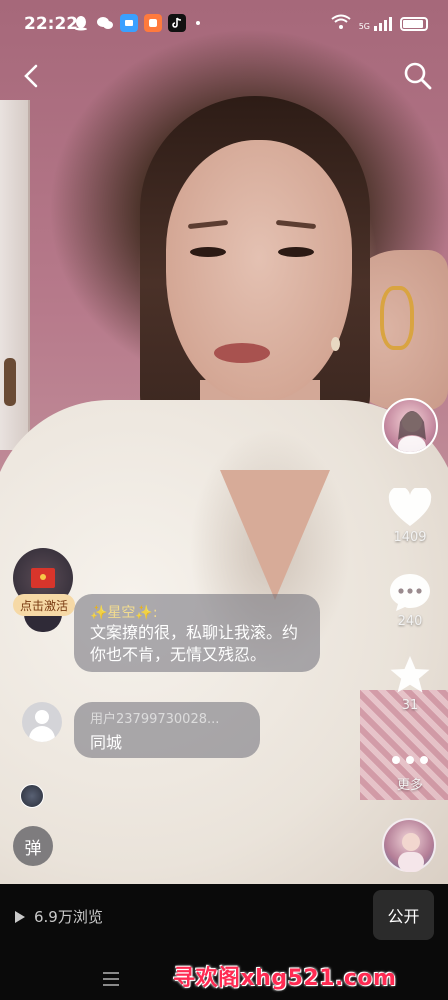  I want to click on music-disc-avatar, so click(409, 845).